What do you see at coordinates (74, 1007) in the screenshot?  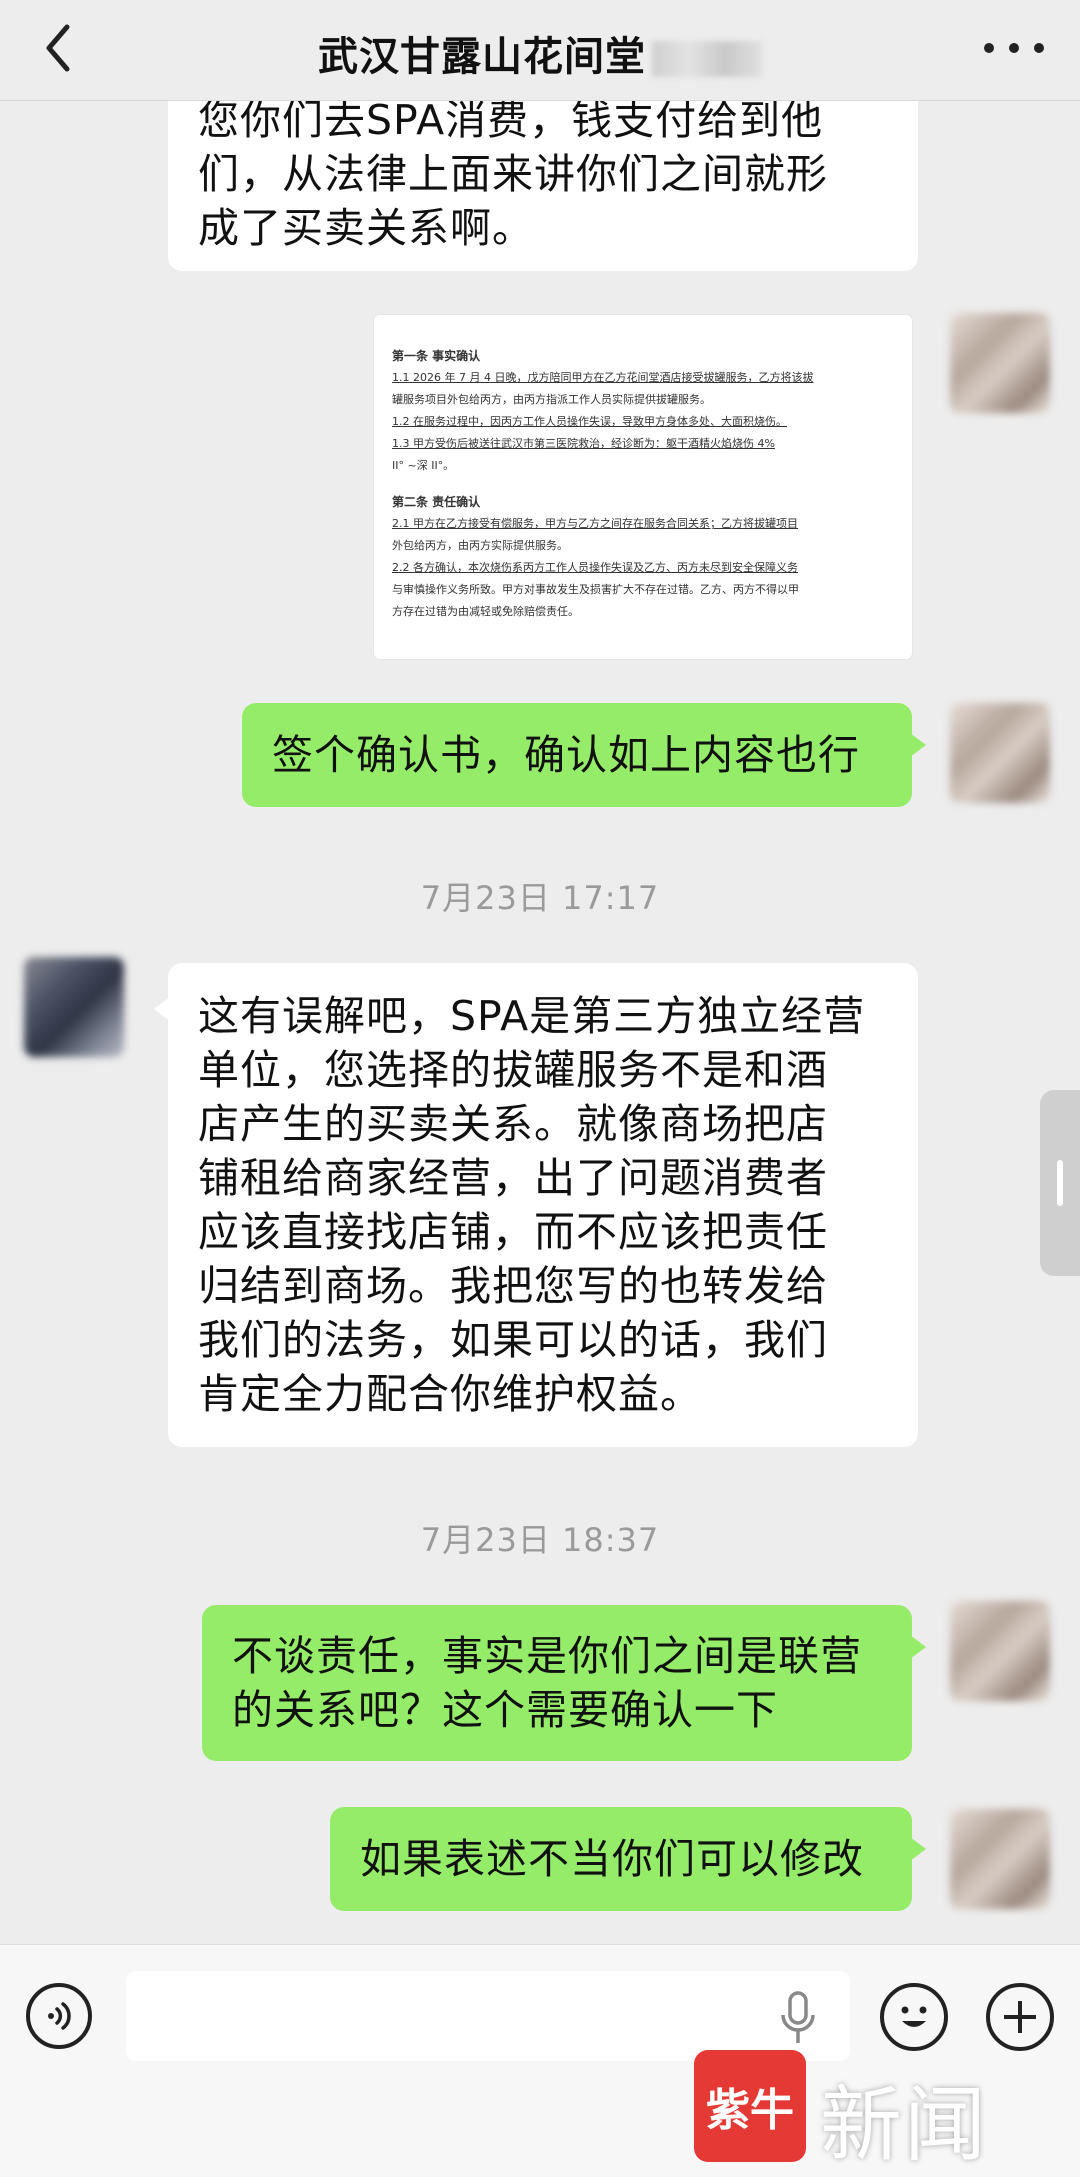 I see `contact-avatar` at bounding box center [74, 1007].